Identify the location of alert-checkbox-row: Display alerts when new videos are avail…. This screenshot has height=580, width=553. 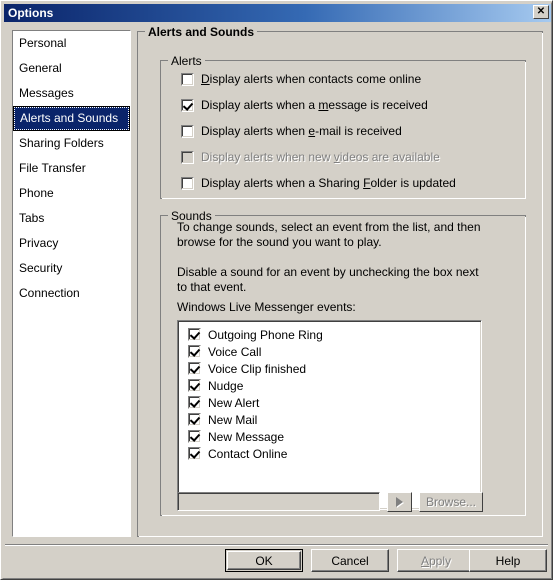
(310, 157).